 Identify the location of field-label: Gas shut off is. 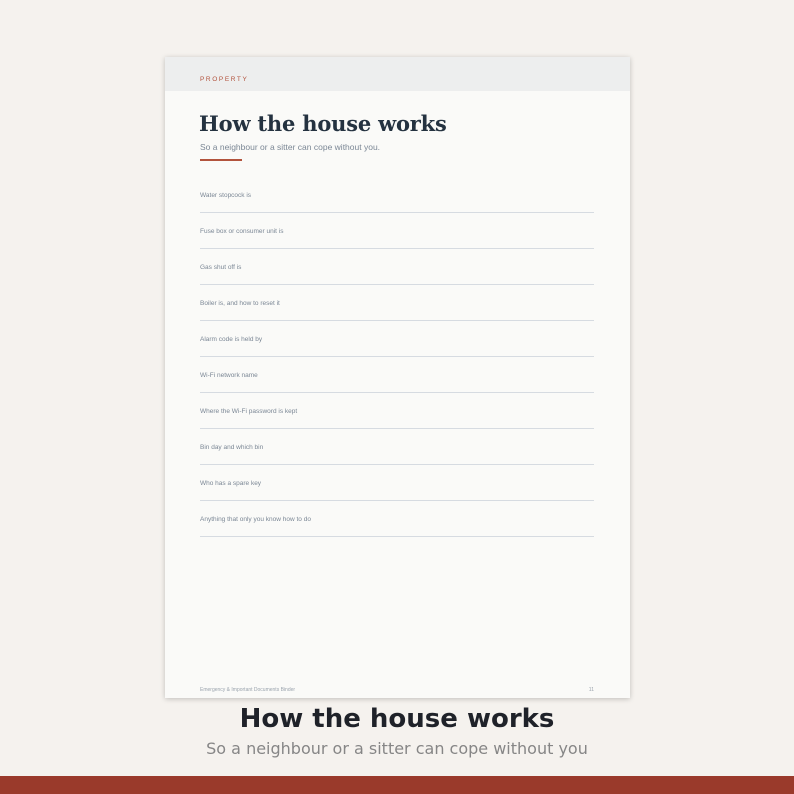
(221, 267).